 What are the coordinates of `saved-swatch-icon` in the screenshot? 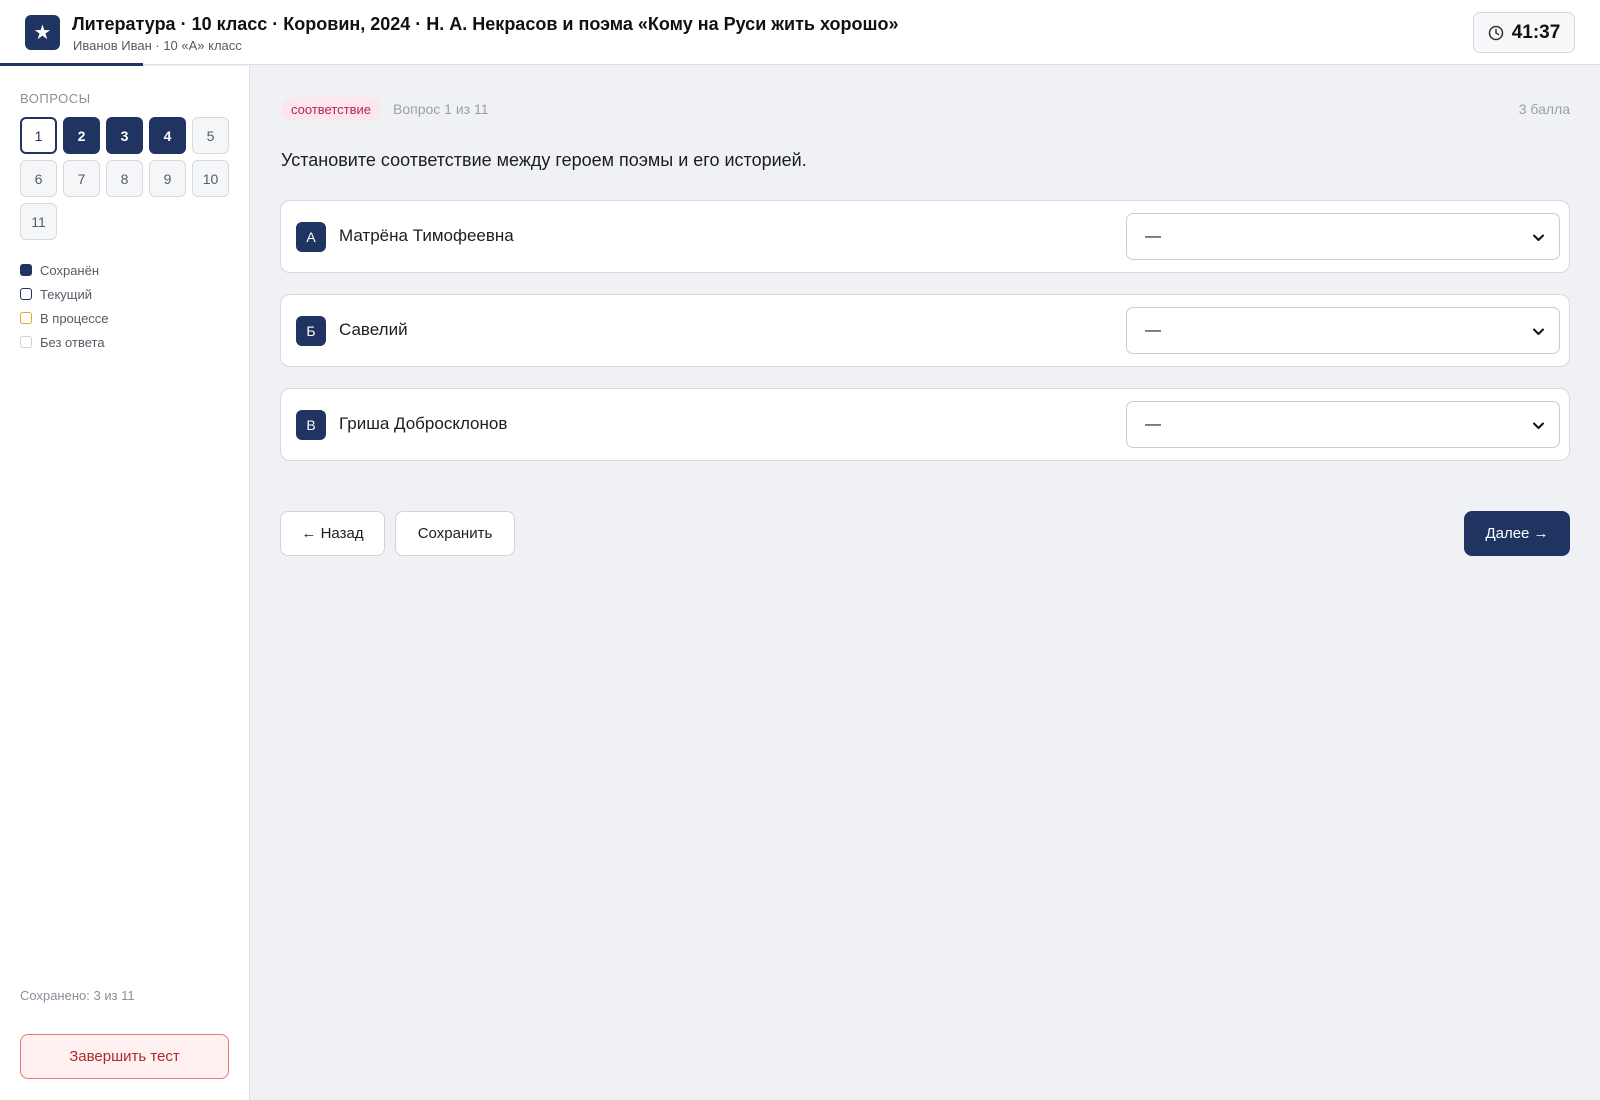 It's located at (26, 270).